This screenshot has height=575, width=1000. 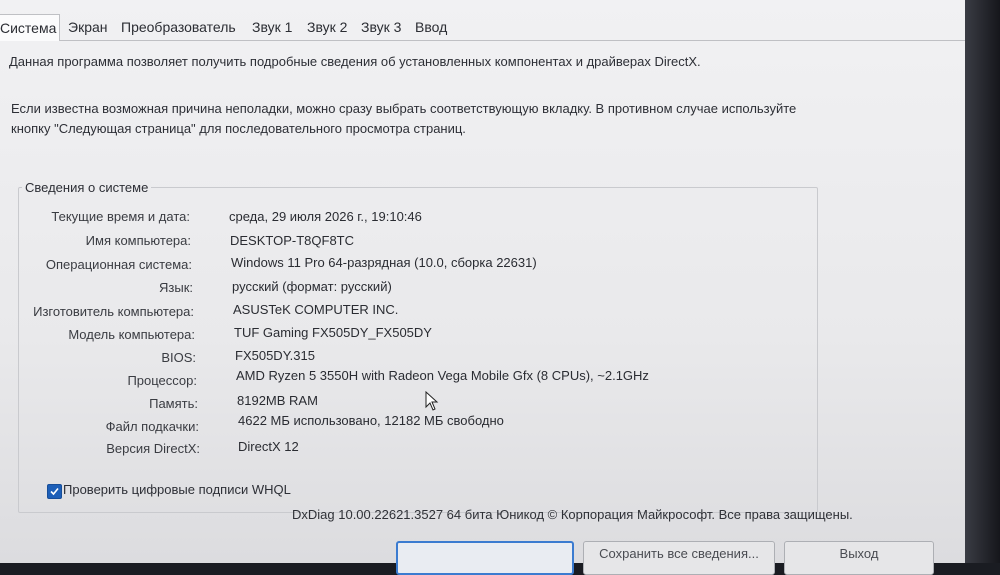 I want to click on tab-sound-1: Звук 1, so click(x=272, y=27).